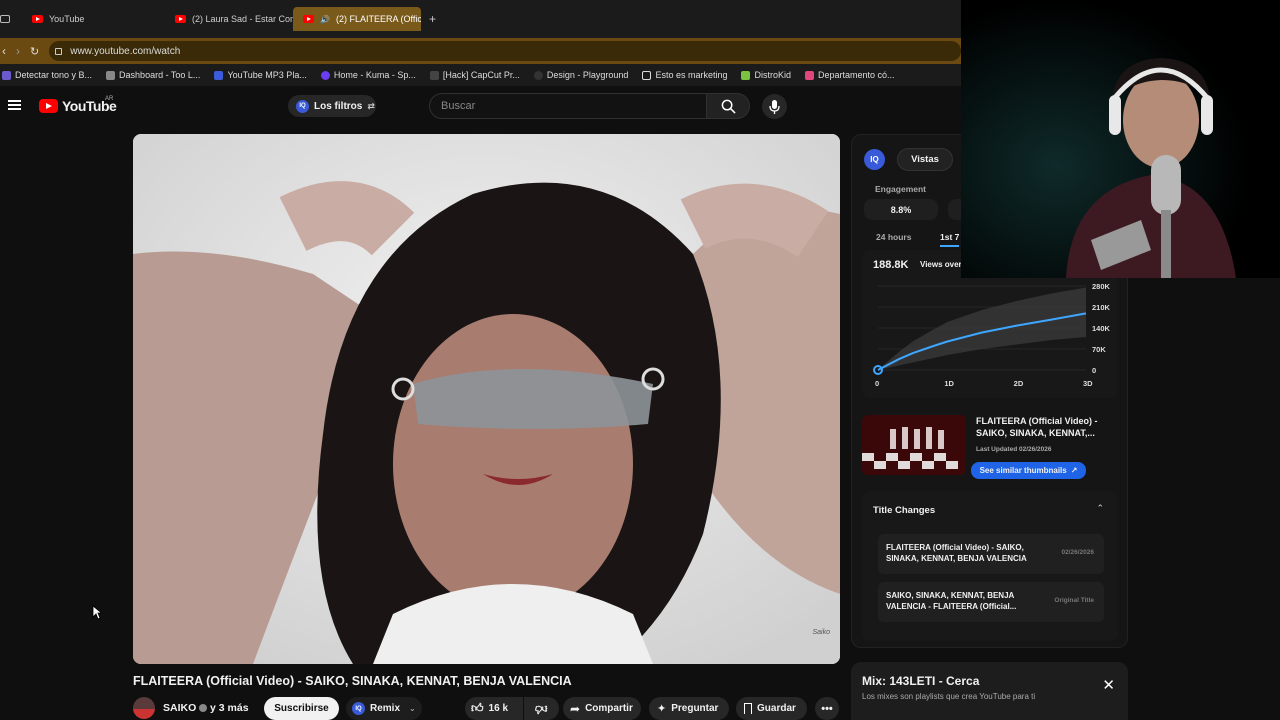 The image size is (1280, 720). I want to click on browser-tab-youtube: YouTube, so click(92, 19).